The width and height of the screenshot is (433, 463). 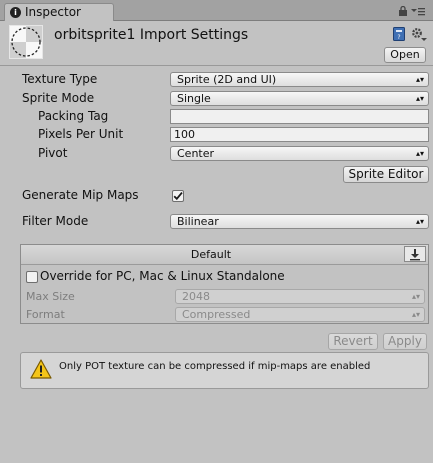 What do you see at coordinates (41, 369) in the screenshot?
I see `warning-icon` at bounding box center [41, 369].